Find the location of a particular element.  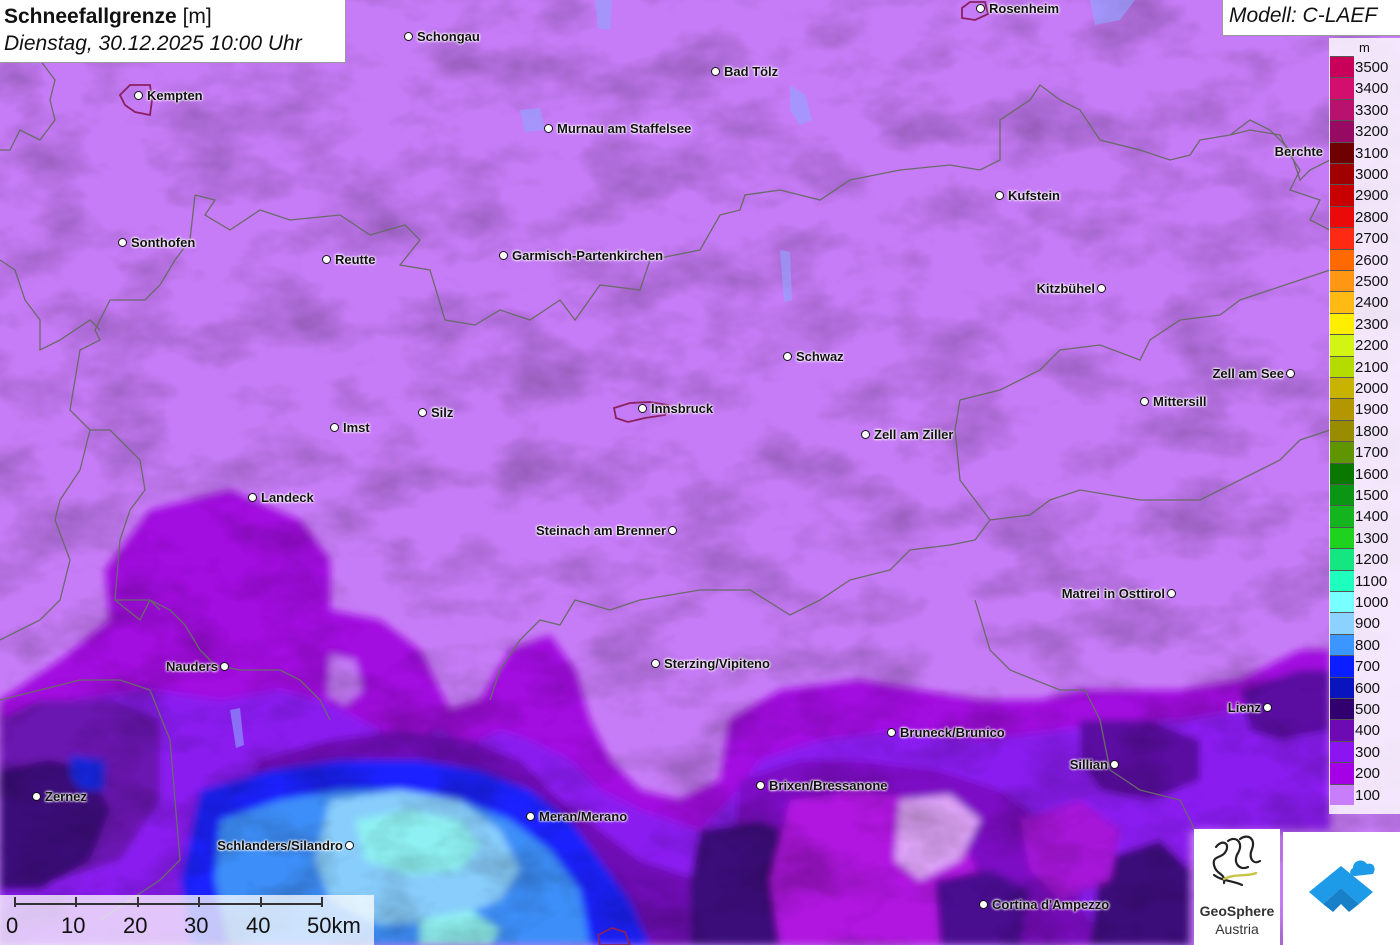

legend-label: 1800 is located at coordinates (1372, 431).